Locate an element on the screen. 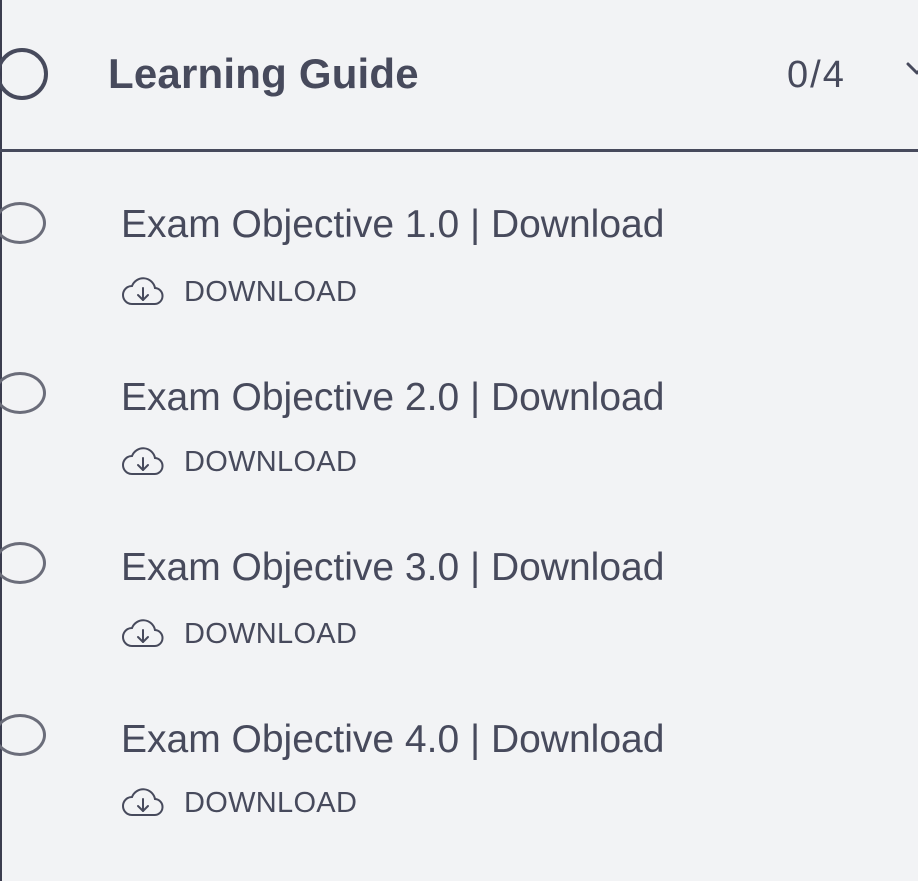  item-title: Exam Objective 4.0 | Download is located at coordinates (392, 740).